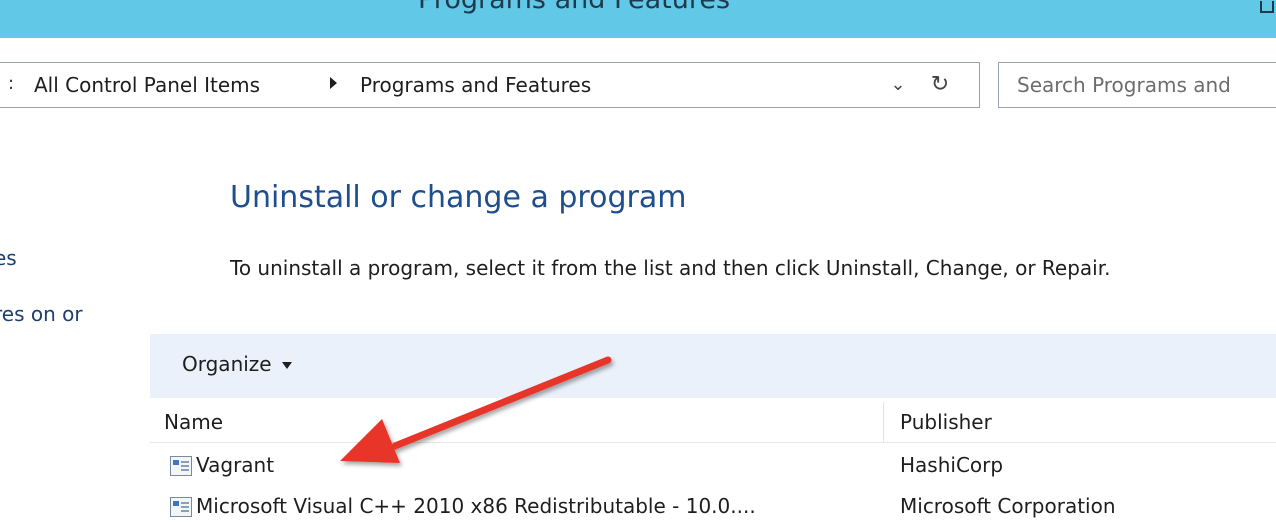 Image resolution: width=1276 pixels, height=523 pixels. What do you see at coordinates (713, 442) in the screenshot?
I see `header-divider` at bounding box center [713, 442].